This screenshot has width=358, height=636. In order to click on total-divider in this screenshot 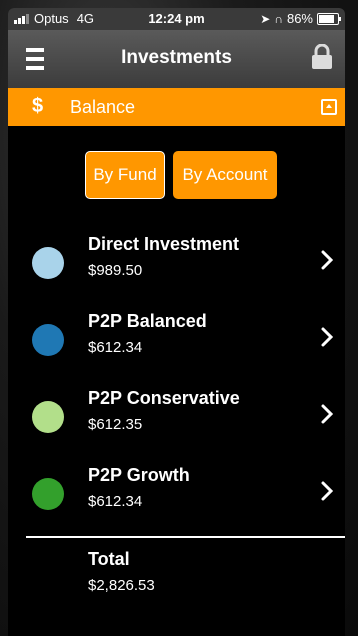, I will do `click(185, 537)`.